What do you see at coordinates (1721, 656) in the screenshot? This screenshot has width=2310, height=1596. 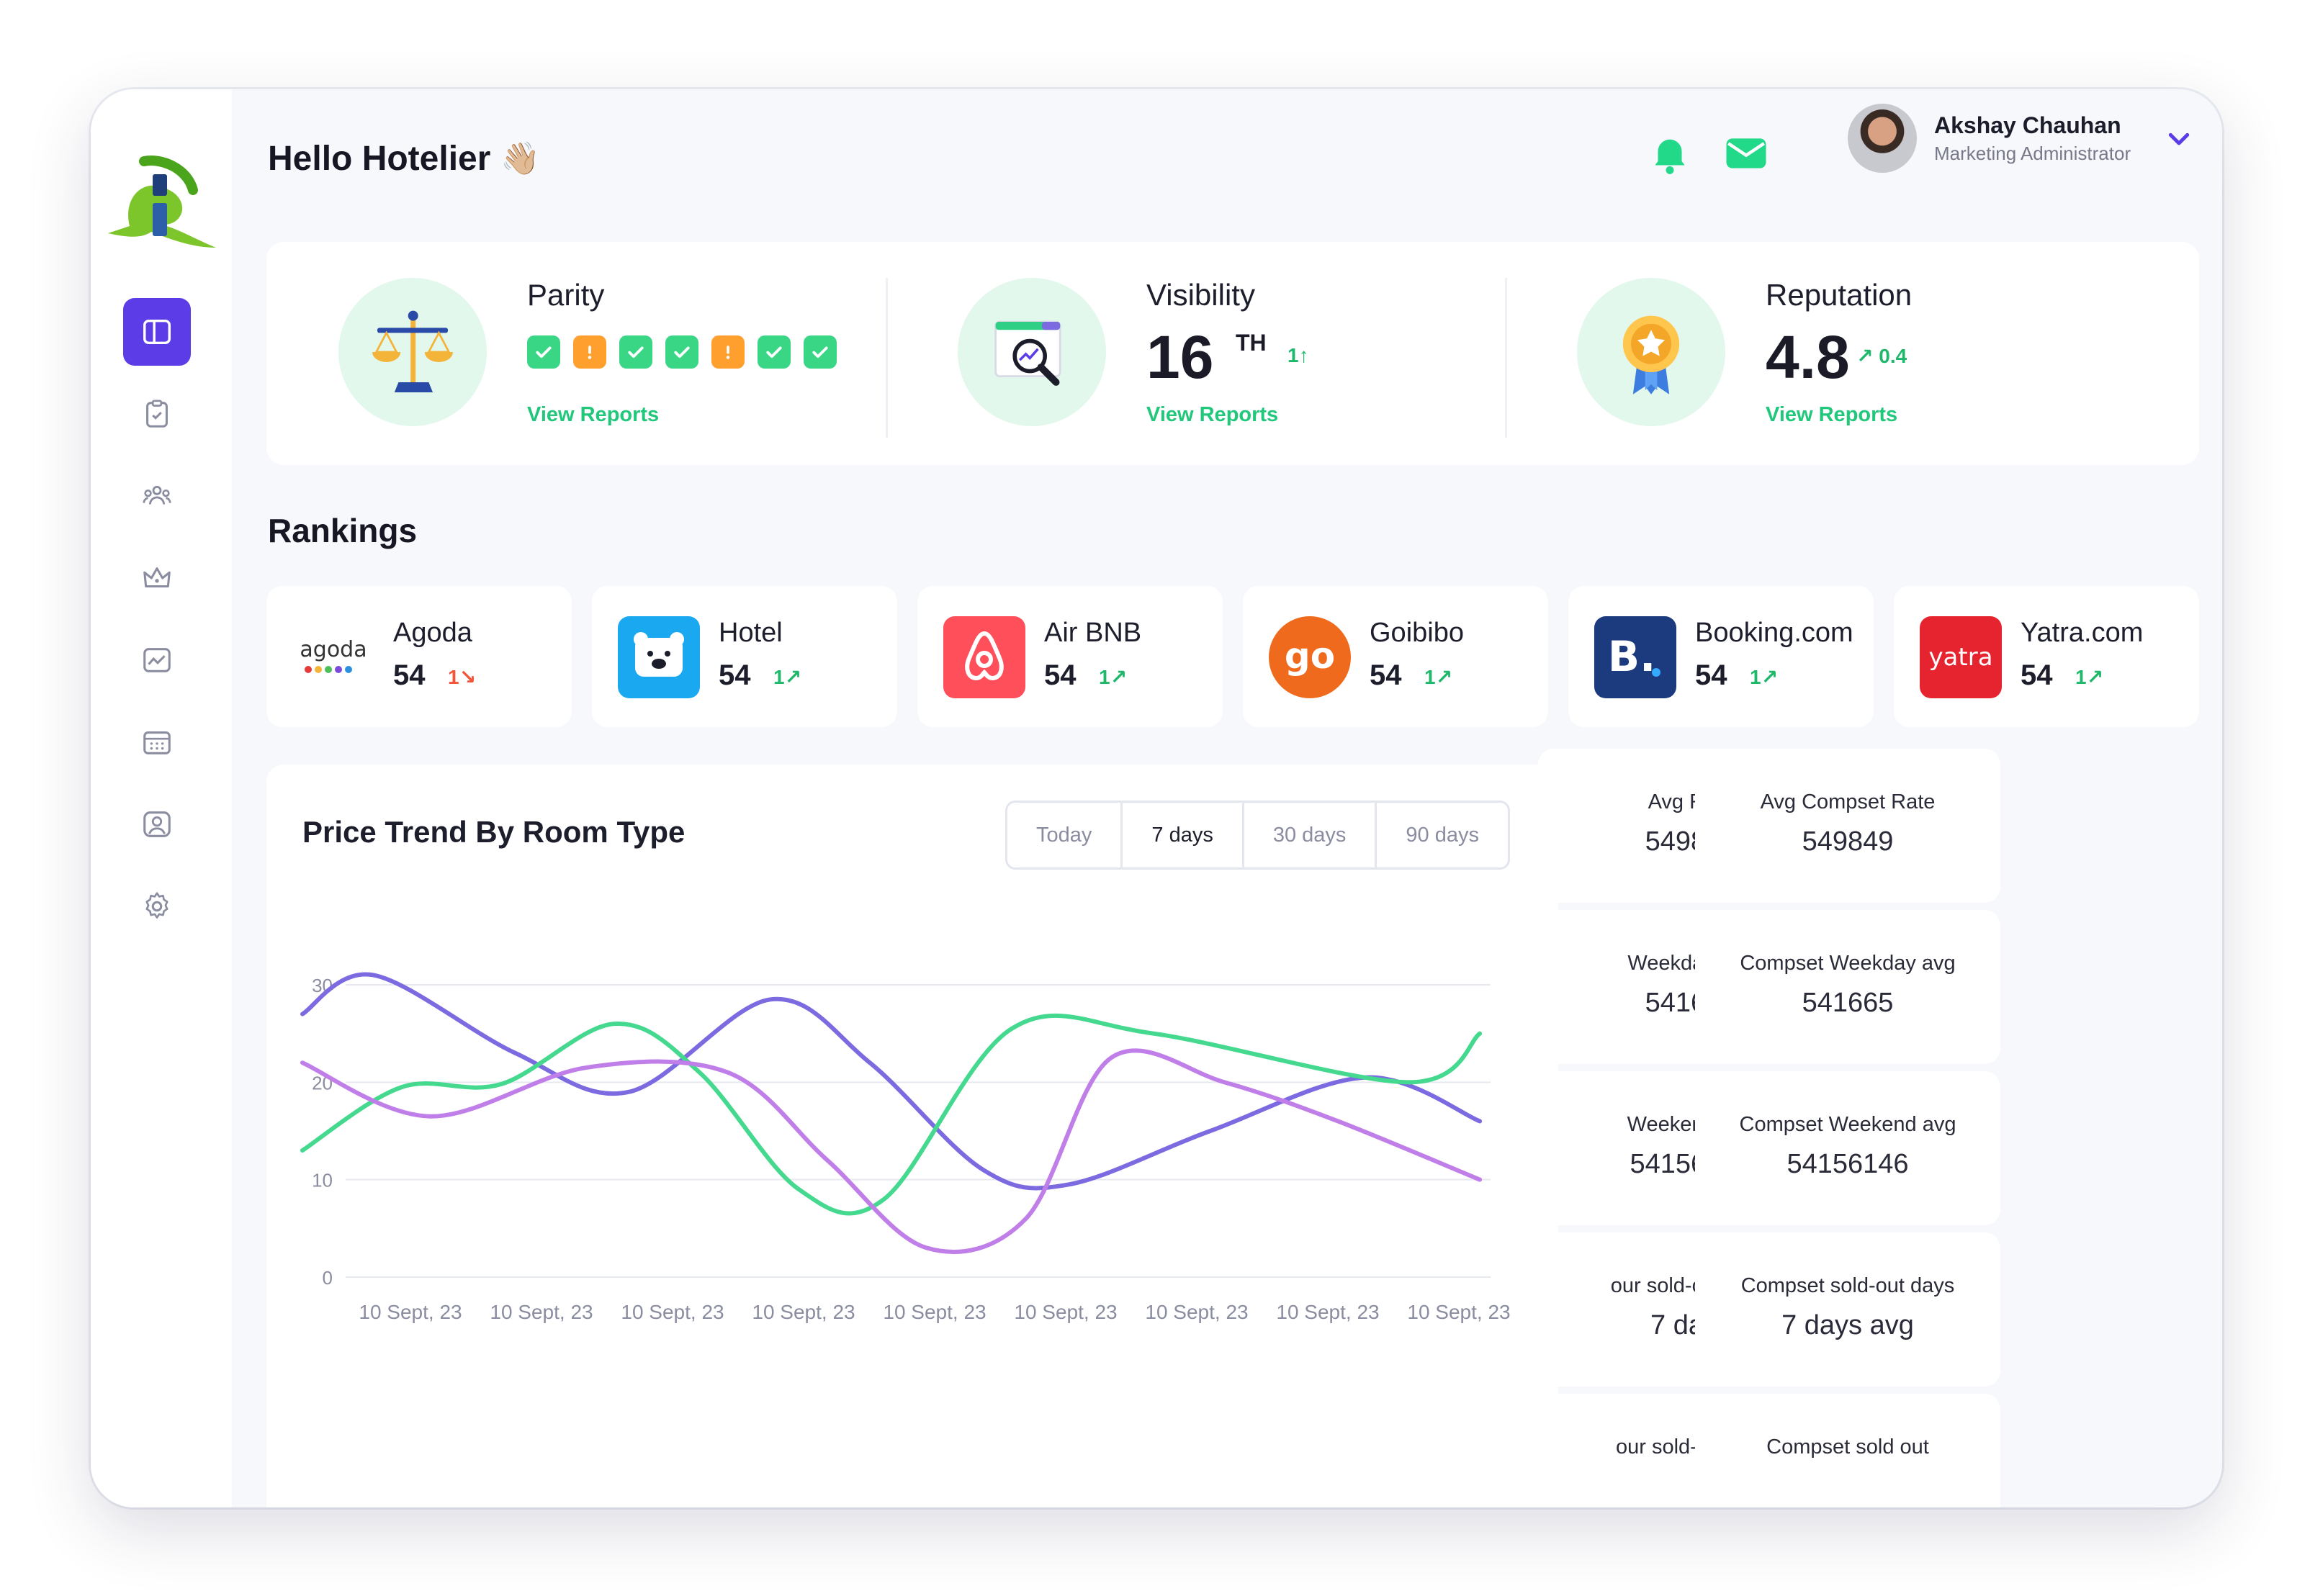 I see `ranking-card-booking: B. Booking.com 54 1↗` at bounding box center [1721, 656].